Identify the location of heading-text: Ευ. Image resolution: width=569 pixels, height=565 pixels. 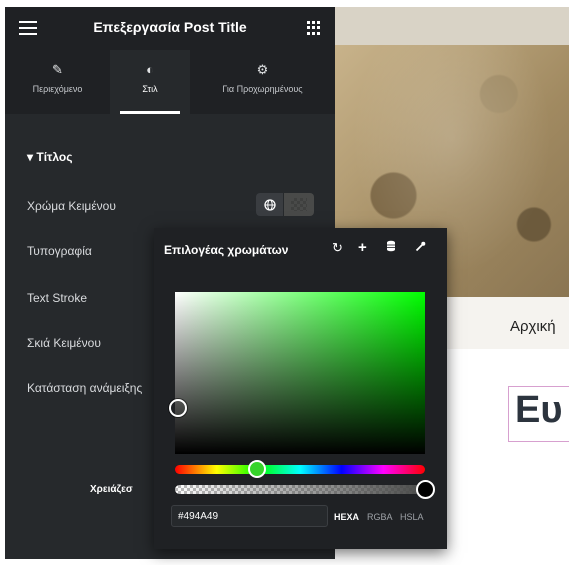
(539, 410).